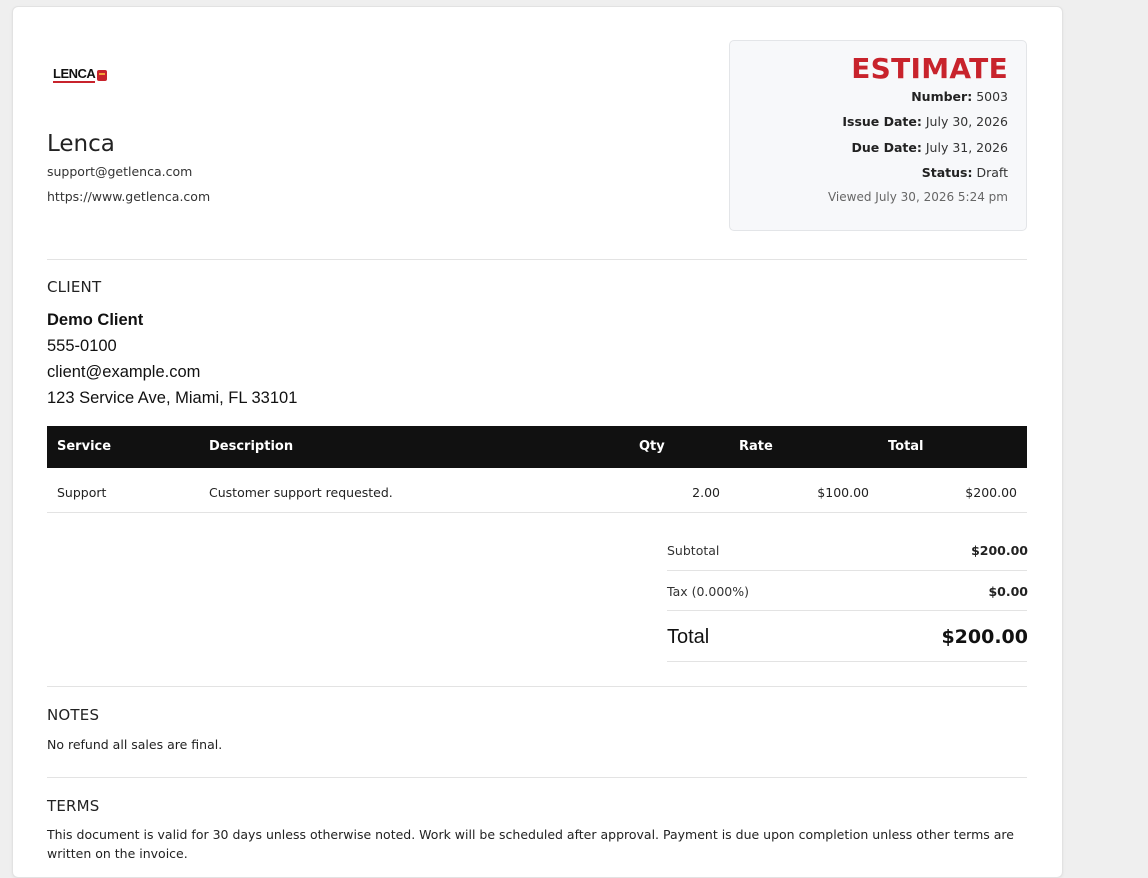  I want to click on issue-date-value: July 30, 2026, so click(966, 121).